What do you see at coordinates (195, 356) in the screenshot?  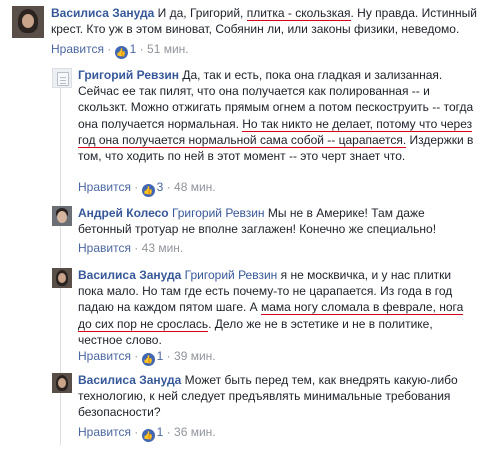 I see `timestamp: 39 мин.` at bounding box center [195, 356].